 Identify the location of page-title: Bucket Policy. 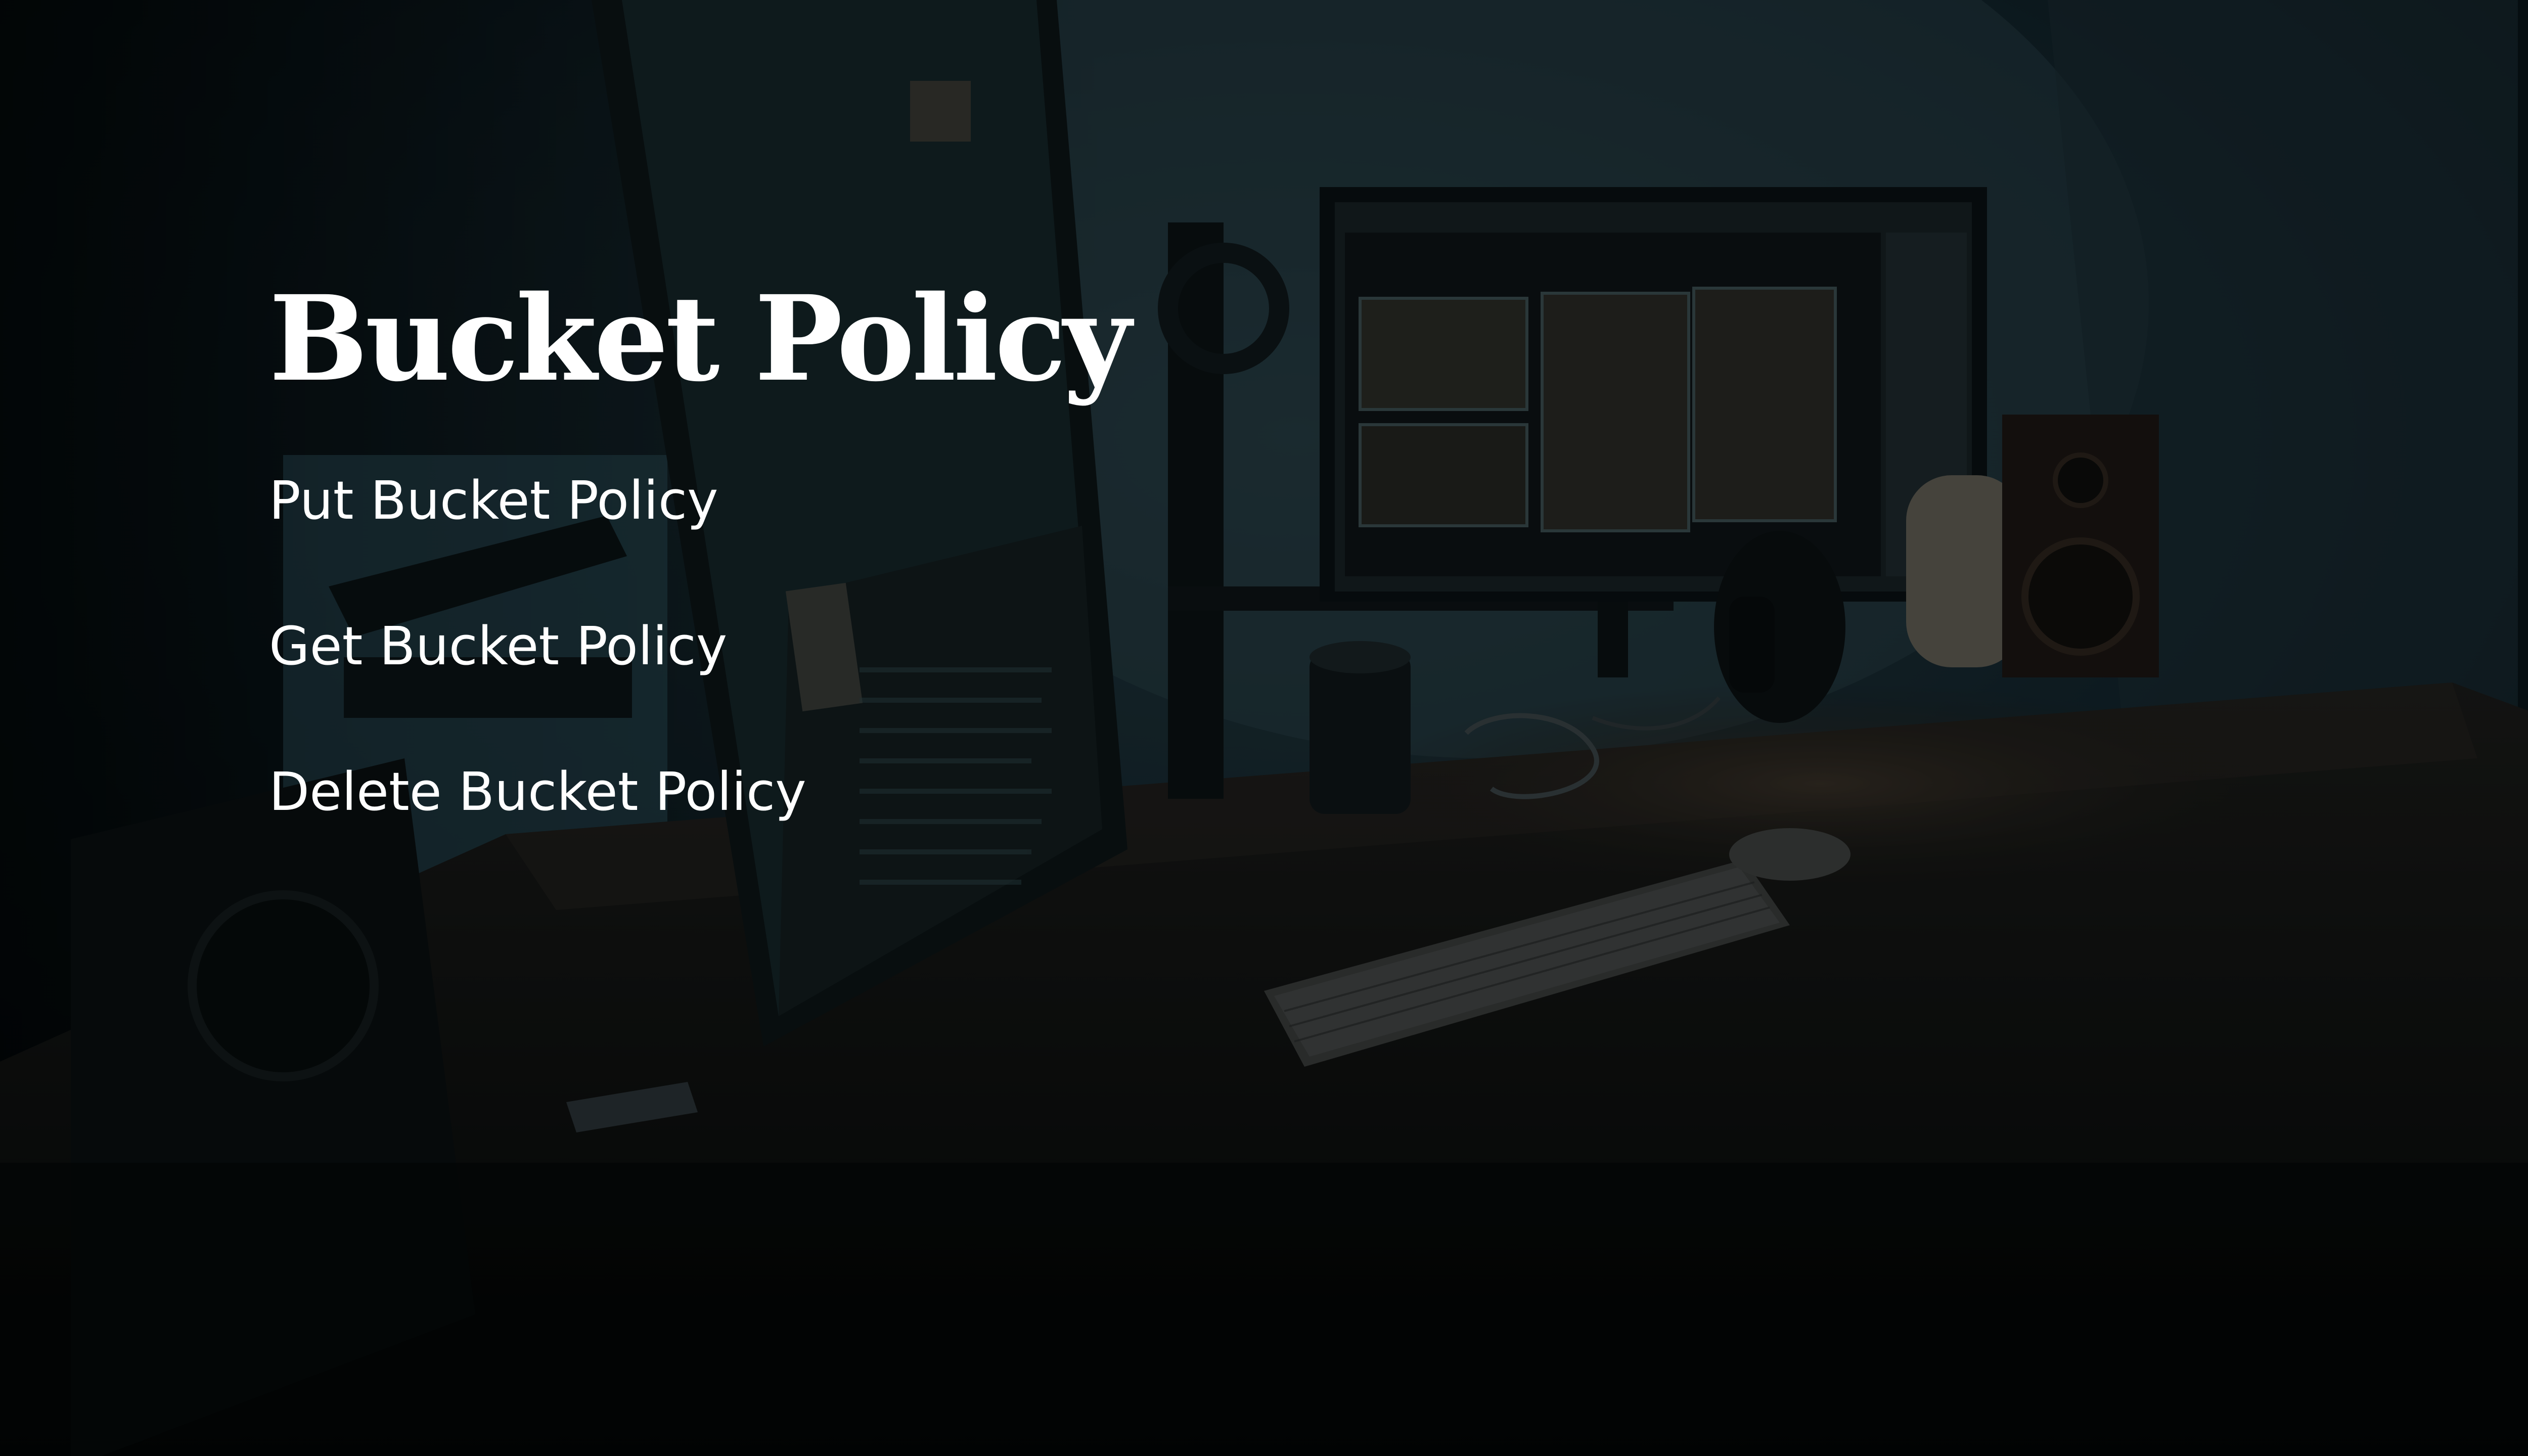
(701, 338).